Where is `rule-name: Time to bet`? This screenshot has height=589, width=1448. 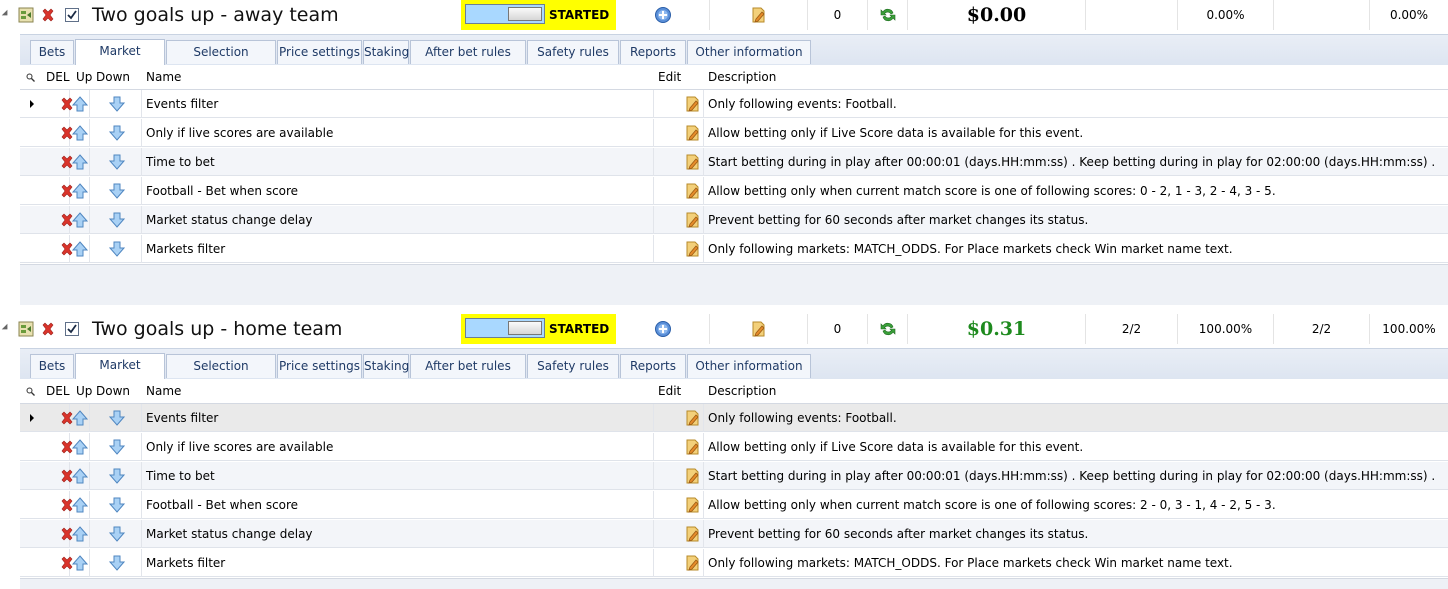 rule-name: Time to bet is located at coordinates (373, 476).